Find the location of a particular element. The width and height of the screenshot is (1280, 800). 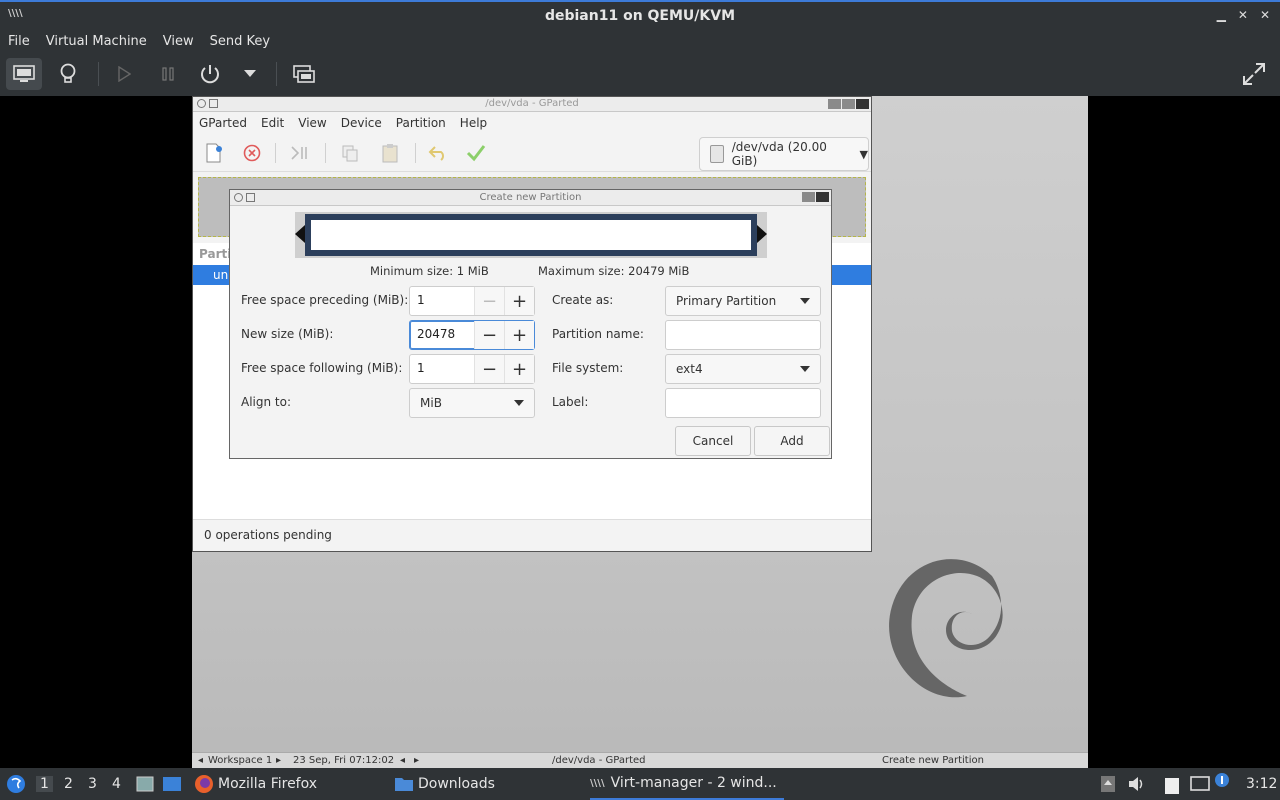

free-preceding-spinner: 1 − + is located at coordinates (472, 301).